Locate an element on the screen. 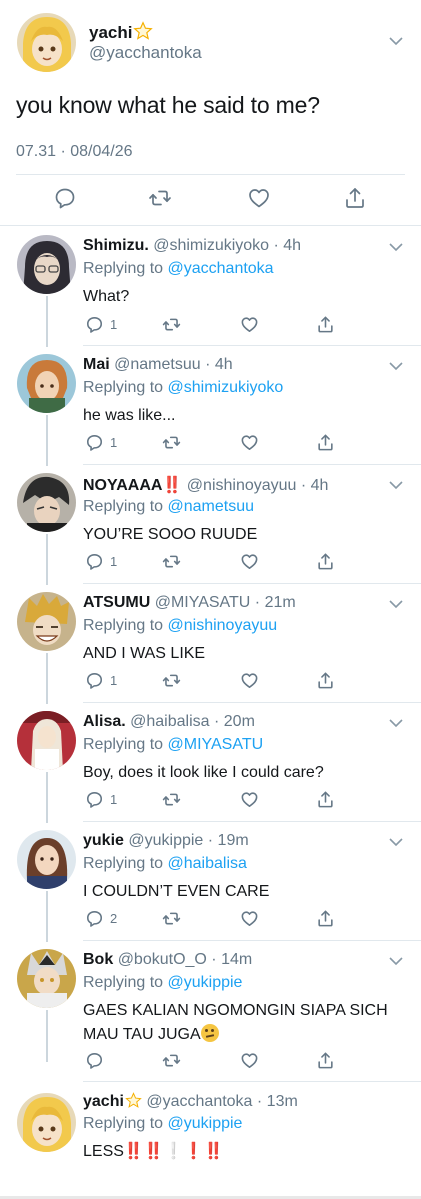 This screenshot has width=421, height=1199. author-name: yachi is located at coordinates (112, 1101).